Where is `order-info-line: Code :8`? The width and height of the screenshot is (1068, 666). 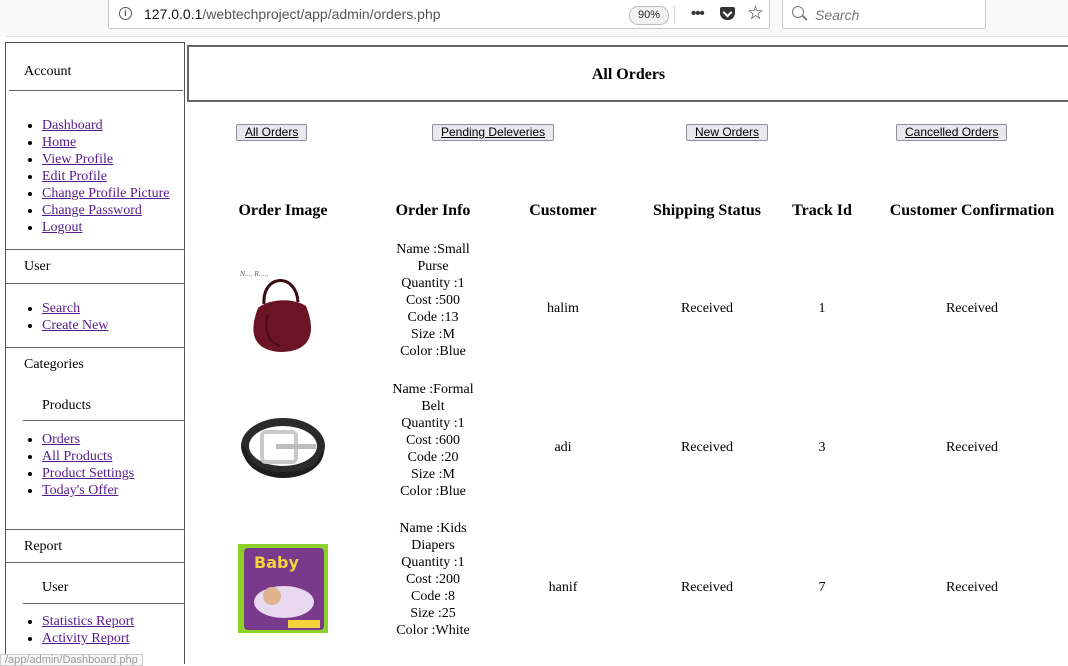 order-info-line: Code :8 is located at coordinates (433, 596).